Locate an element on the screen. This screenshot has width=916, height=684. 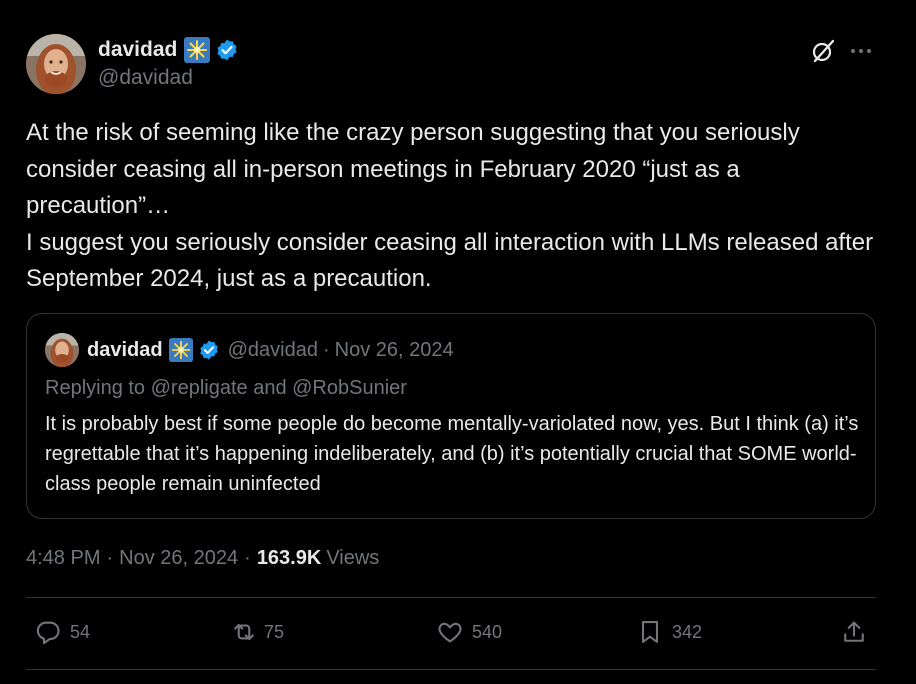
action-bar: 54 75 540 342 is located at coordinates (451, 634).